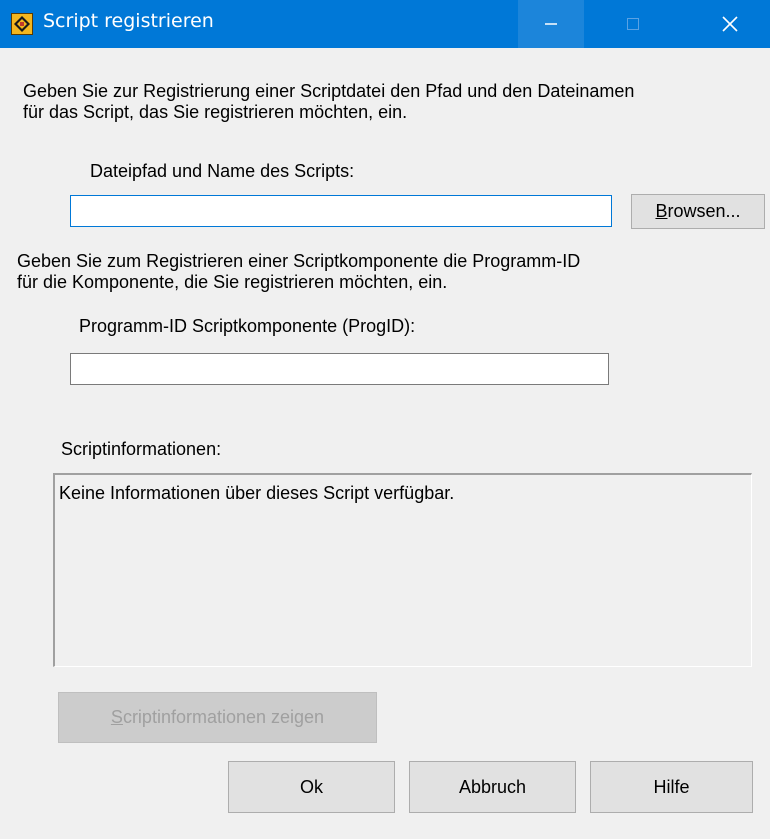 This screenshot has width=770, height=839. I want to click on title-bar: Script registrieren, so click(385, 24).